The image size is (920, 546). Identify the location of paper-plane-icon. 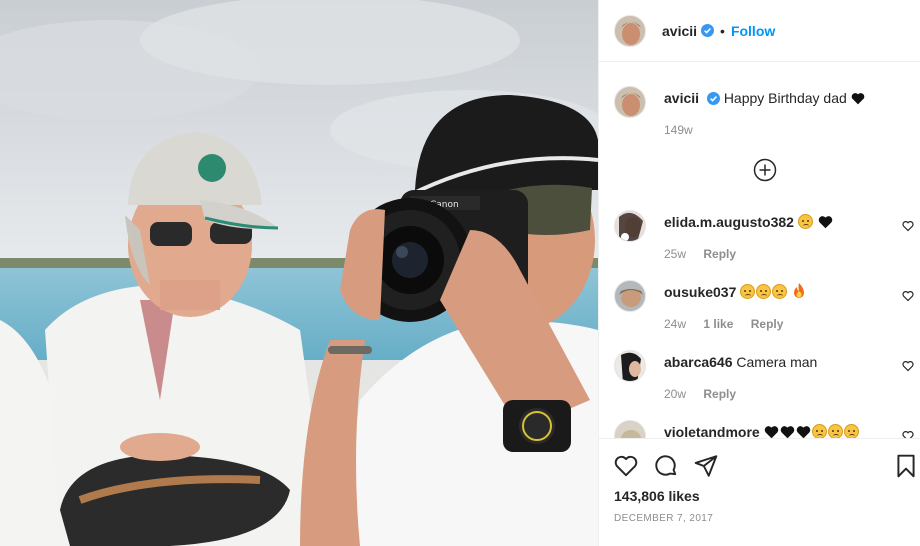
(706, 466).